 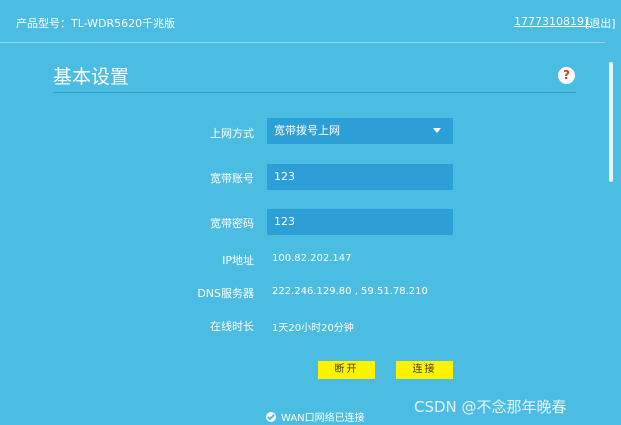 I want to click on logout-link: [退出], so click(x=600, y=23).